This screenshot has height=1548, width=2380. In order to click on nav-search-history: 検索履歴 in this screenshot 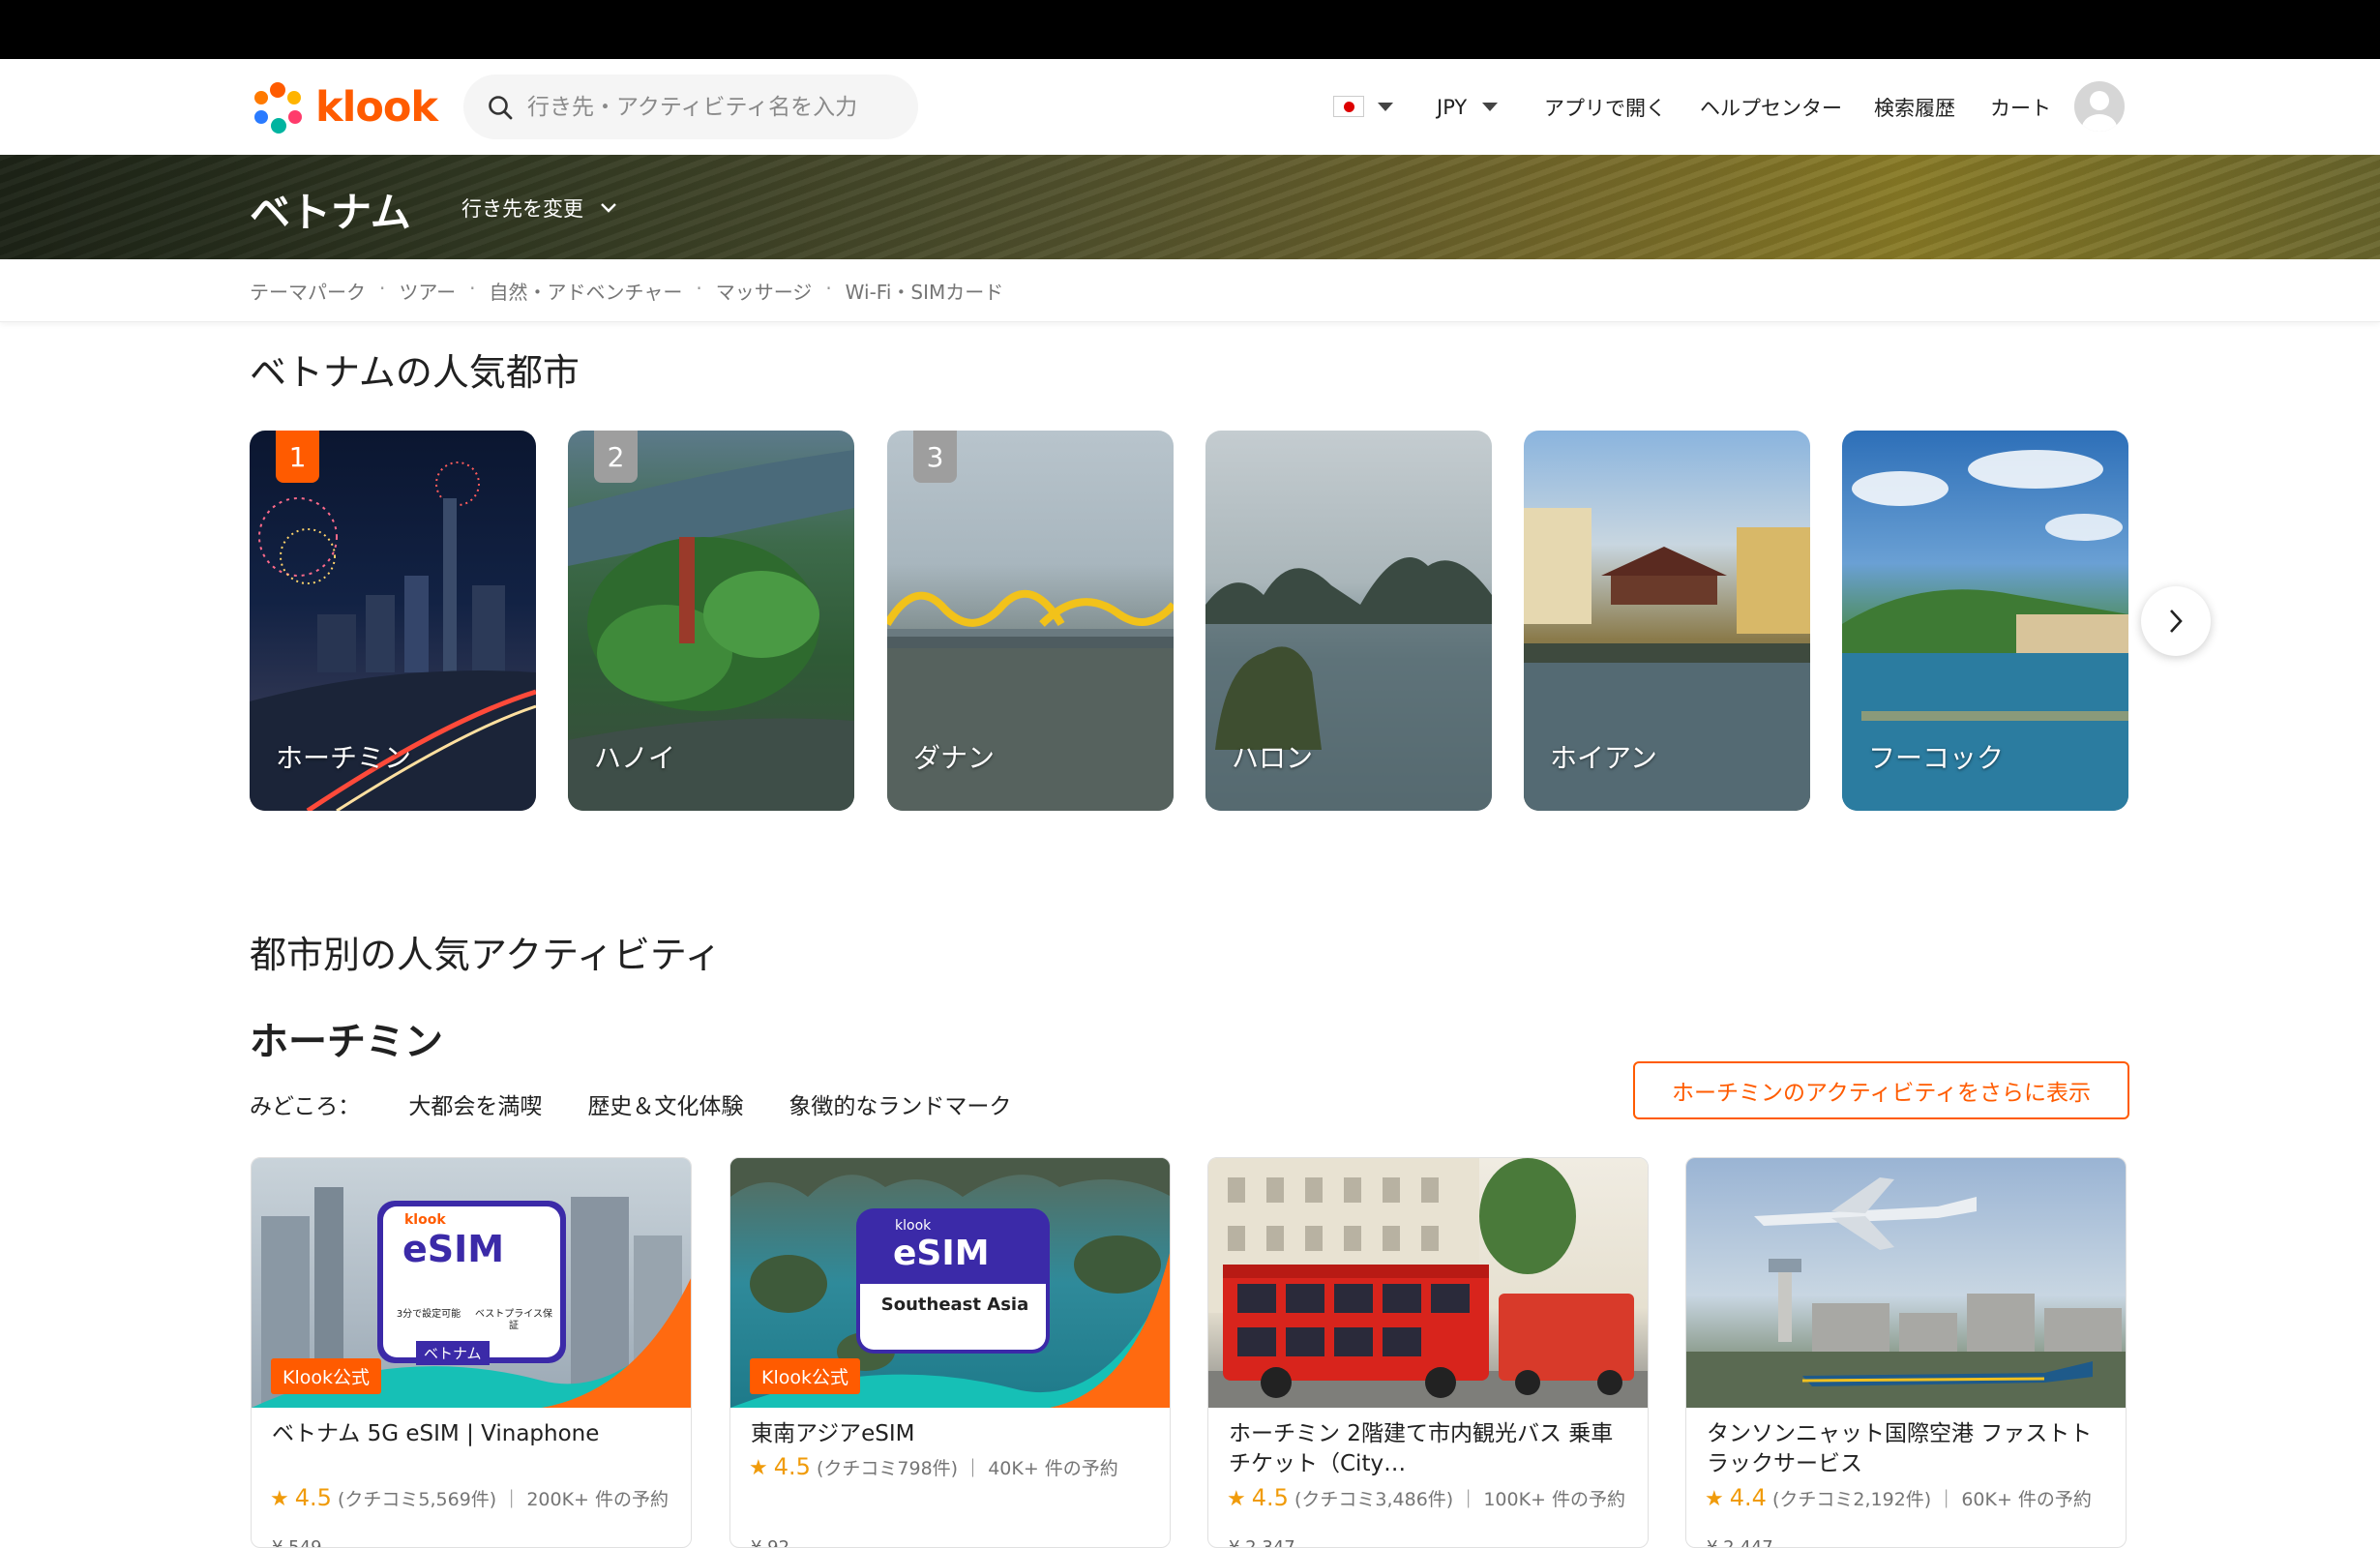, I will do `click(1915, 107)`.